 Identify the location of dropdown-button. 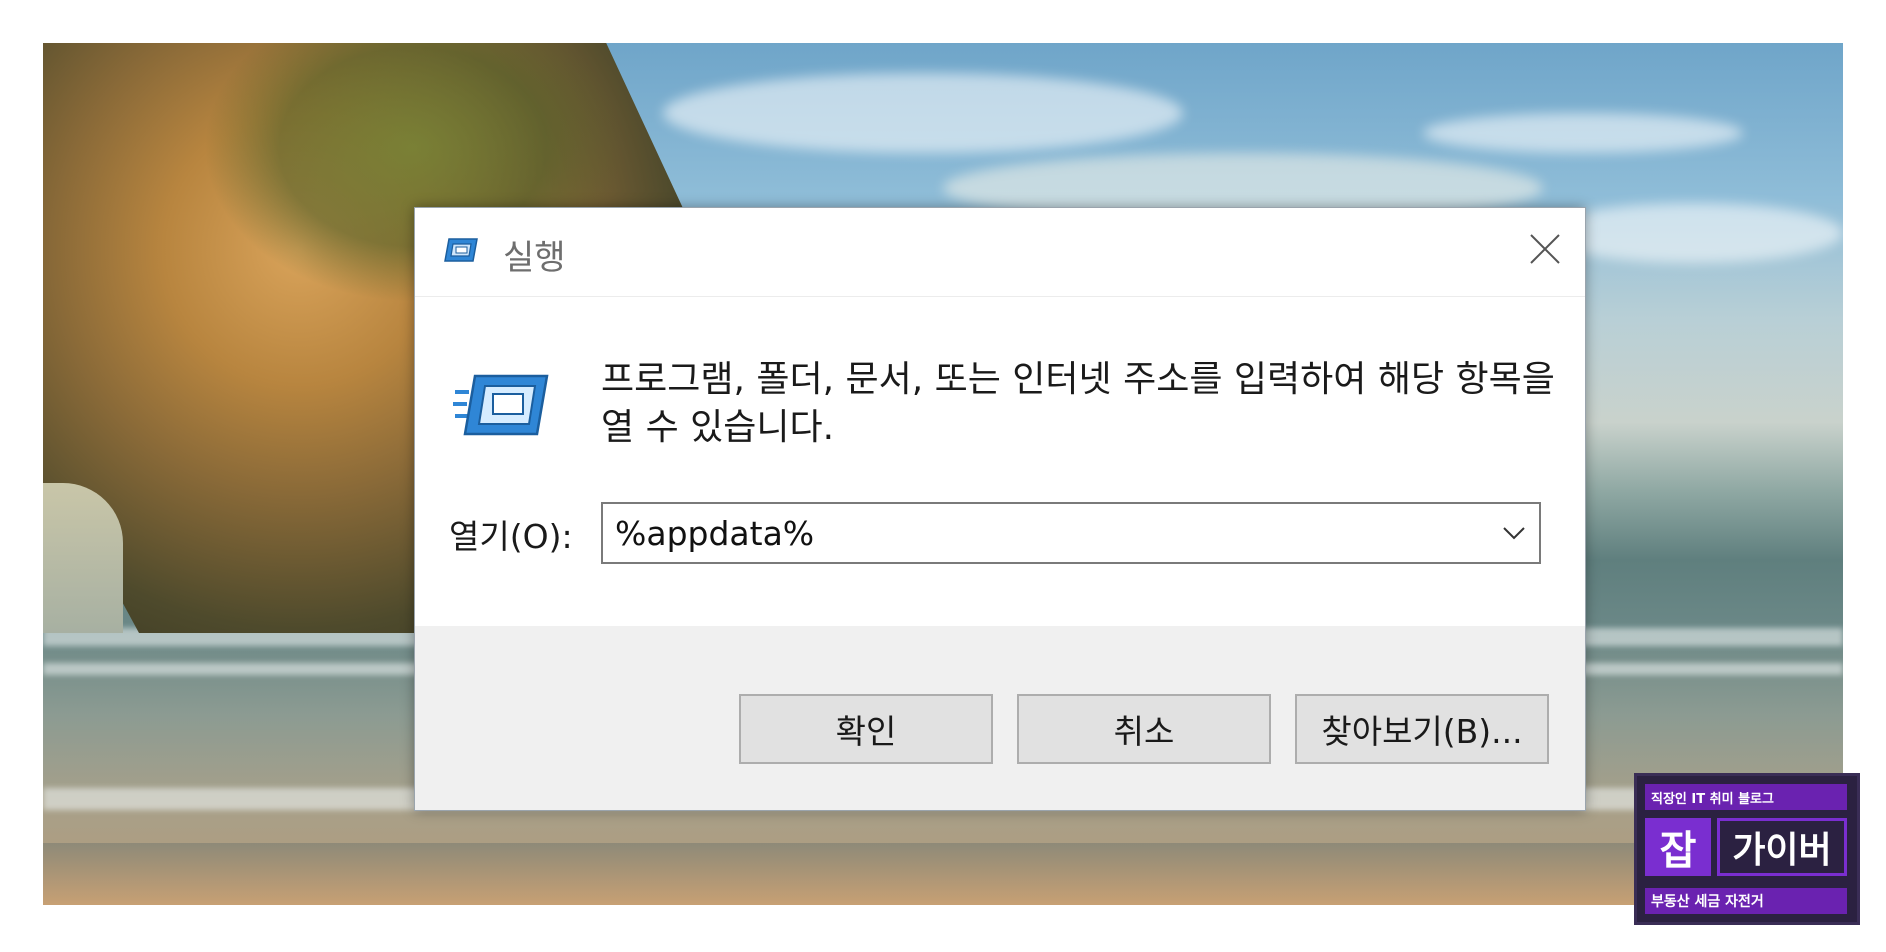
(1514, 533).